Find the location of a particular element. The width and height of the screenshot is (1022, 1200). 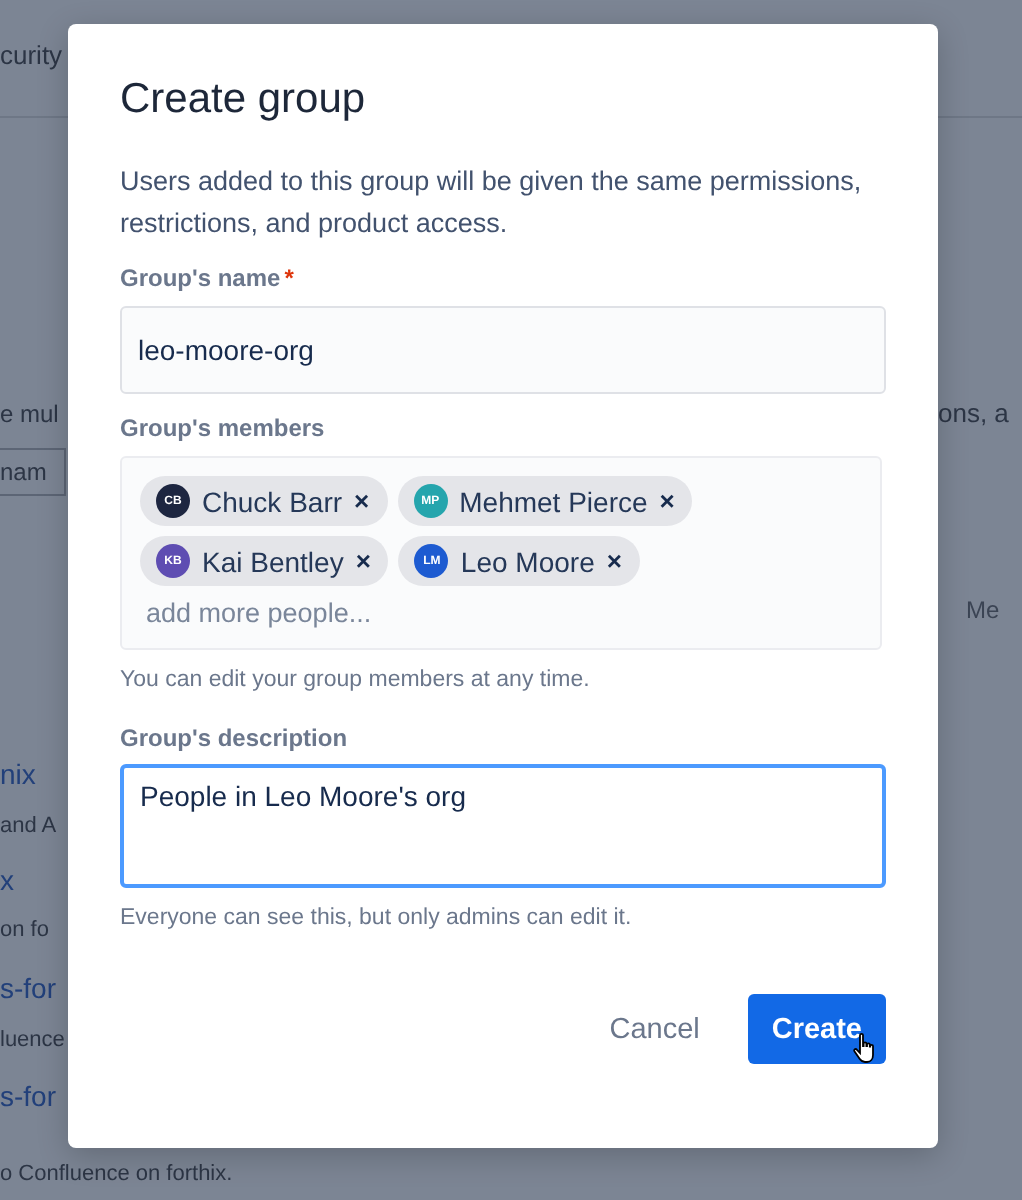

field-label: Group's name * is located at coordinates (208, 278).